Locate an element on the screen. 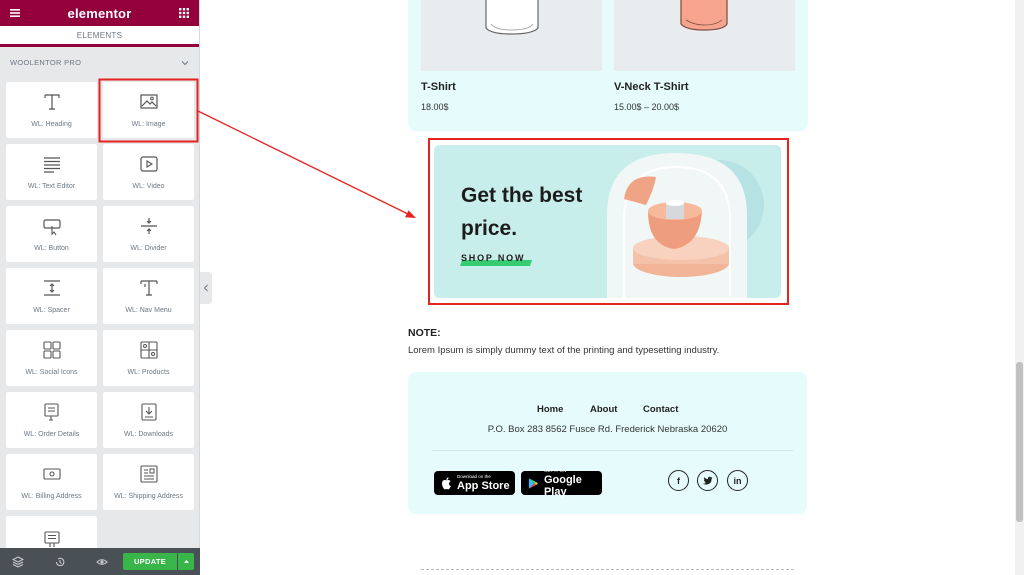 Image resolution: width=1024 pixels, height=575 pixels. annotation-arrow is located at coordinates (304, 163).